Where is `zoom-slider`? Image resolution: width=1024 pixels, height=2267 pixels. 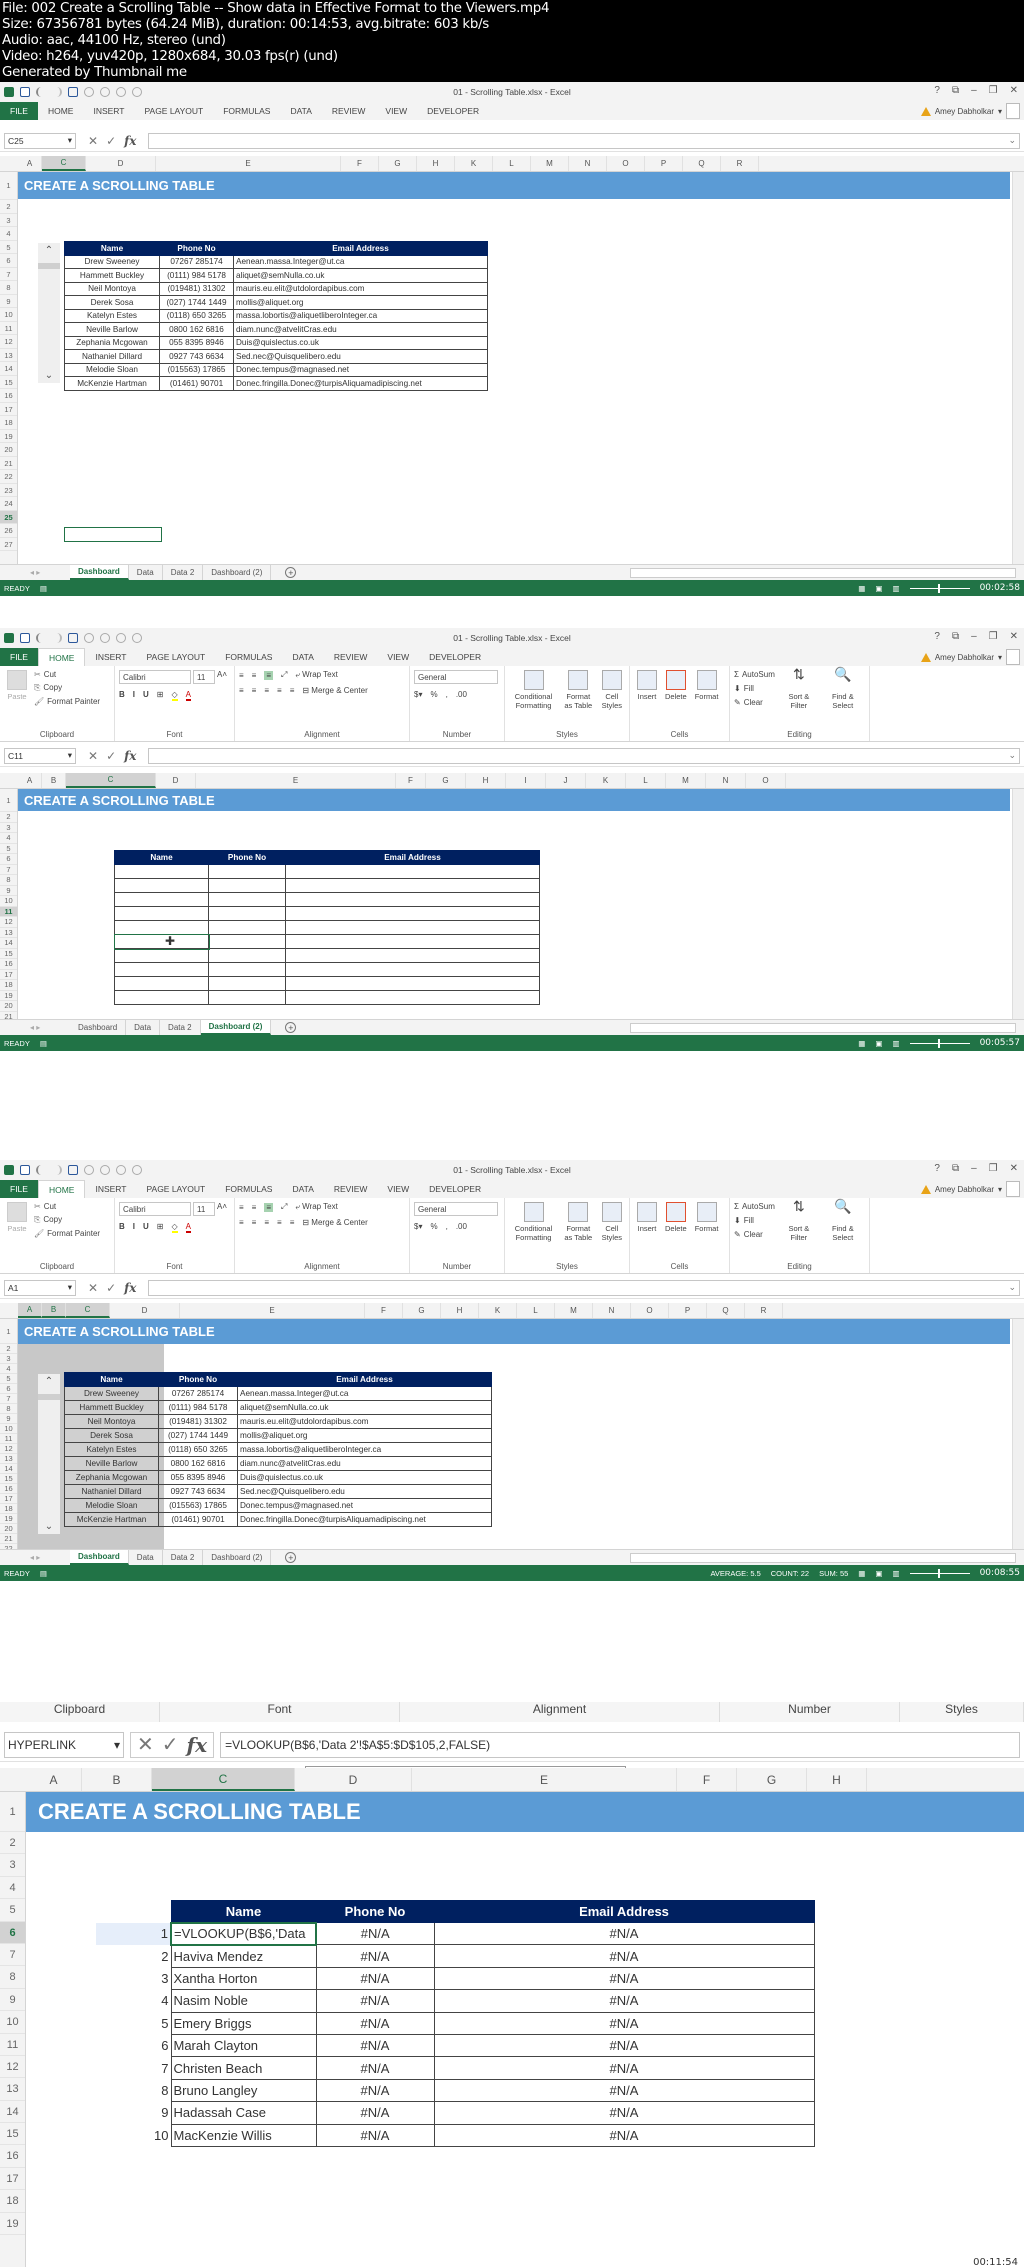 zoom-slider is located at coordinates (939, 1573).